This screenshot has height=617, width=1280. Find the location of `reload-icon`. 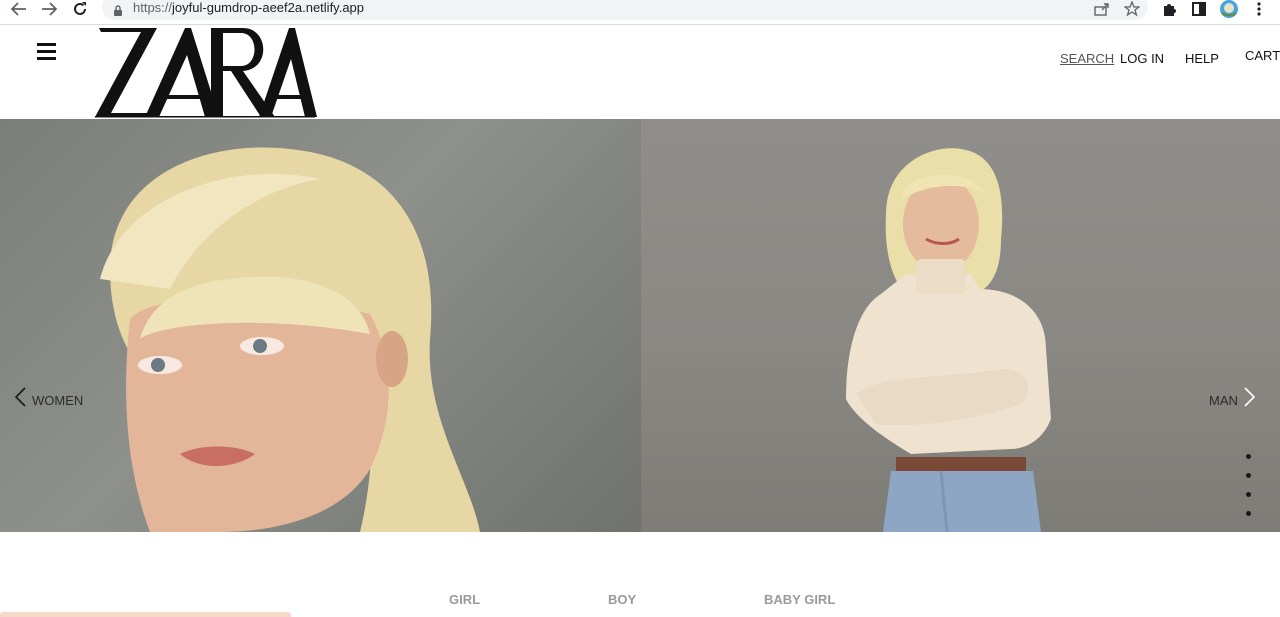

reload-icon is located at coordinates (80, 9).